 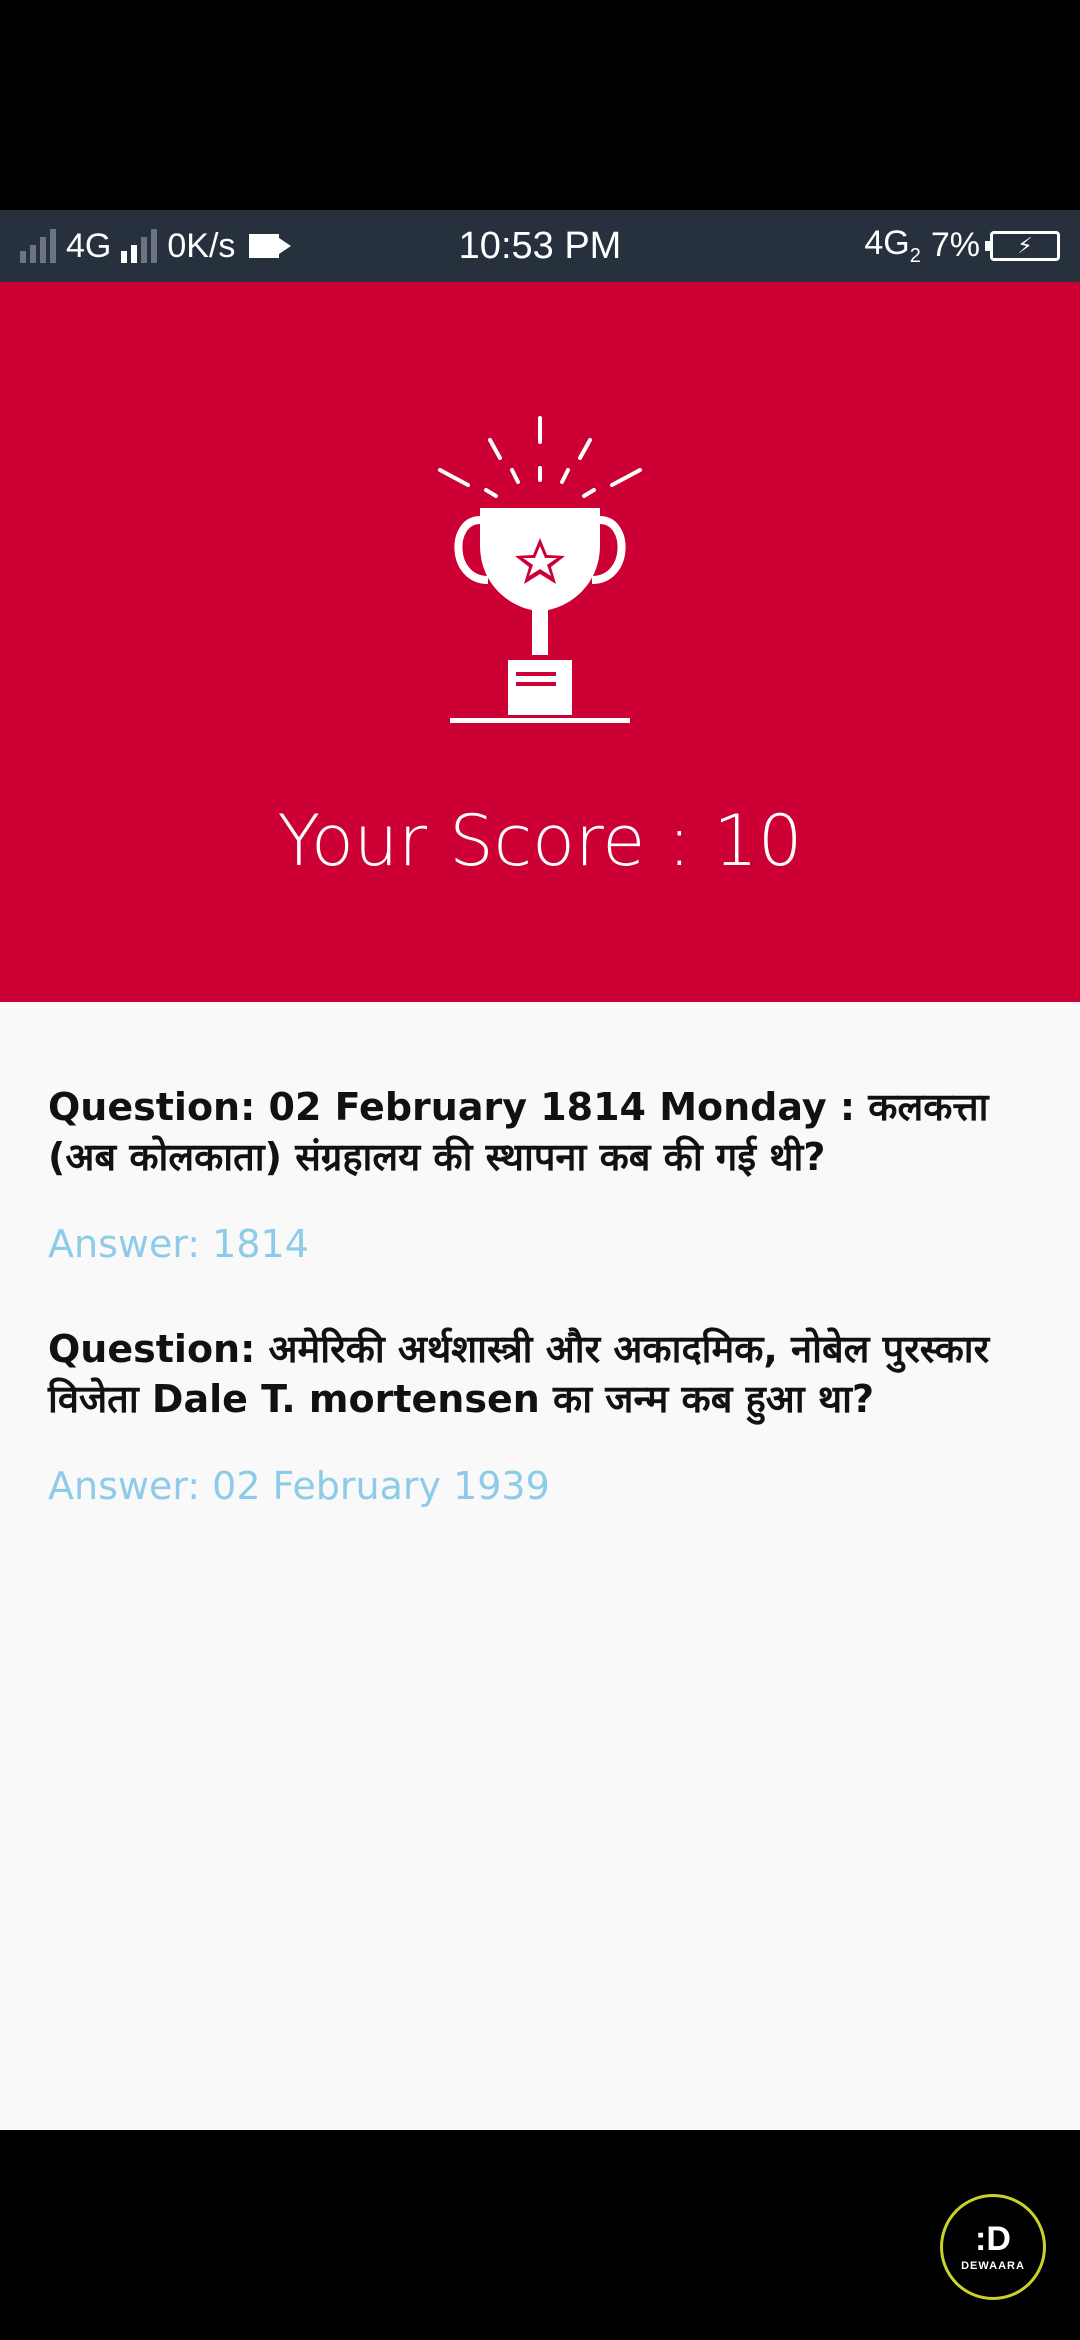 What do you see at coordinates (139, 246) in the screenshot?
I see `signal-strength-icon` at bounding box center [139, 246].